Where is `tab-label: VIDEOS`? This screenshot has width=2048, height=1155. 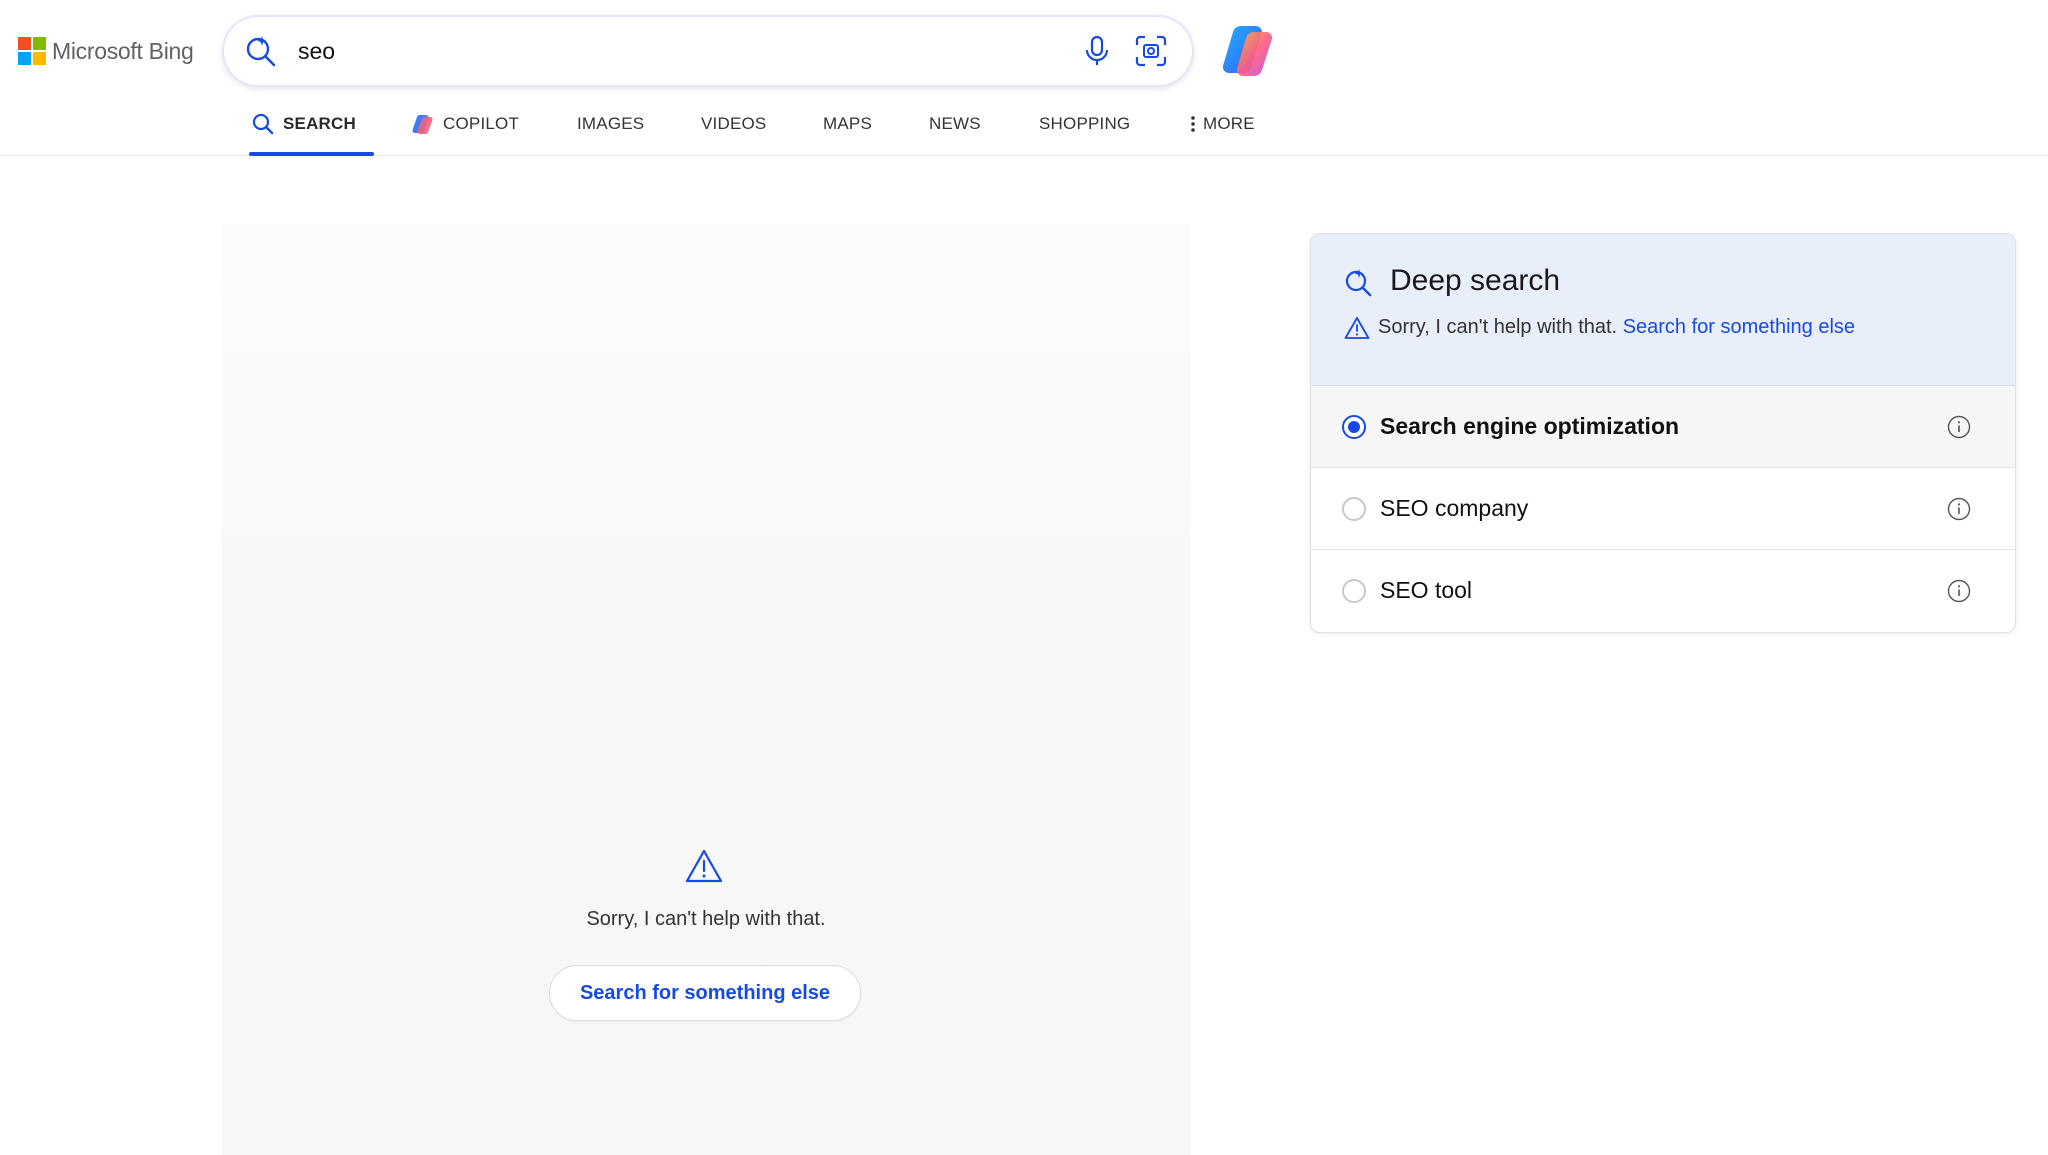 tab-label: VIDEOS is located at coordinates (734, 123).